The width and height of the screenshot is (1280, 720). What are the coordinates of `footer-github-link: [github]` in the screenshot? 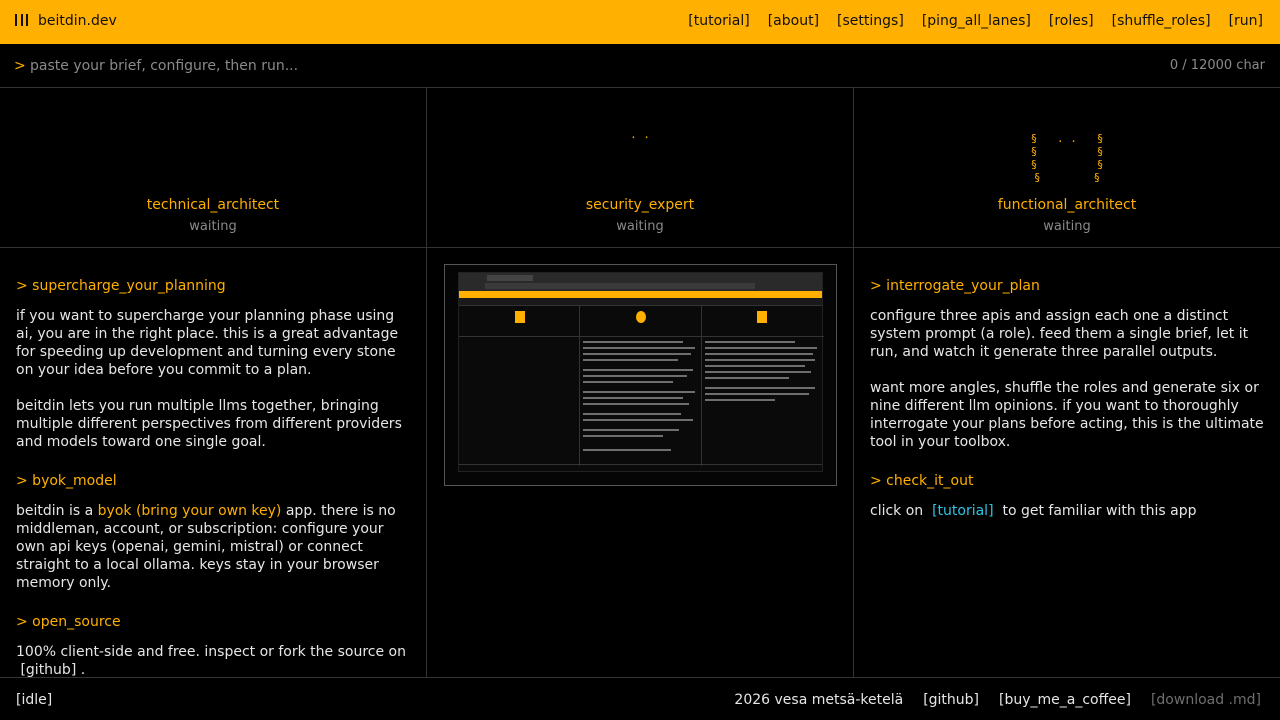 It's located at (951, 700).